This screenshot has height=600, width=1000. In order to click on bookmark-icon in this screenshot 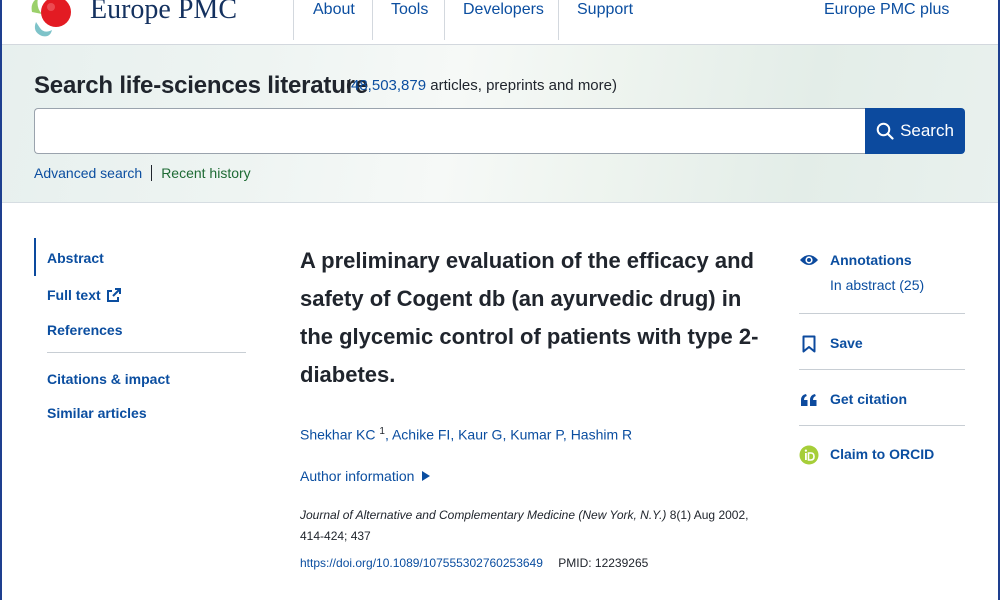, I will do `click(809, 344)`.